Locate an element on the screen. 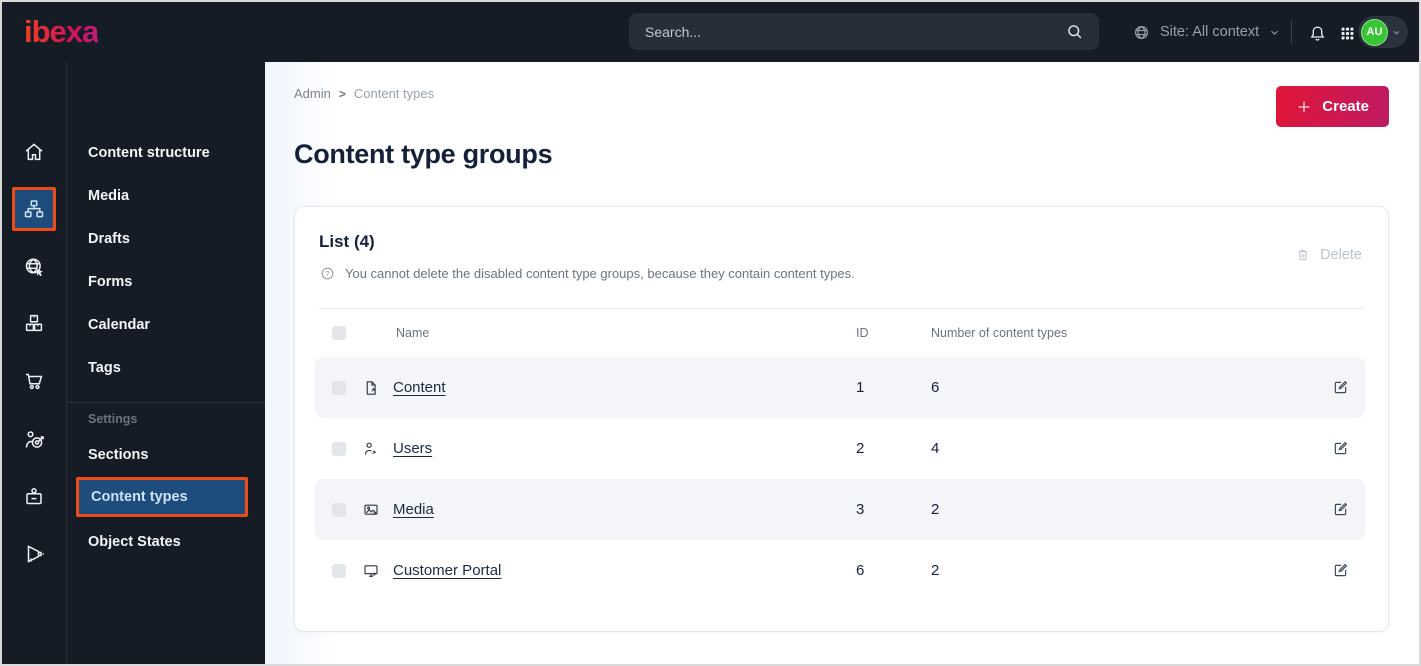  sidebar-item-label: Content types is located at coordinates (139, 497).